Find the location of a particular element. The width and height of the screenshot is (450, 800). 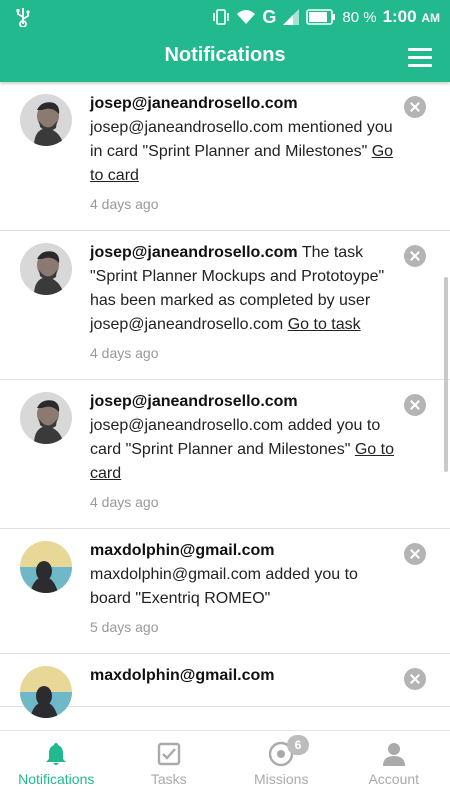

app-bar: Notifications is located at coordinates (225, 58).